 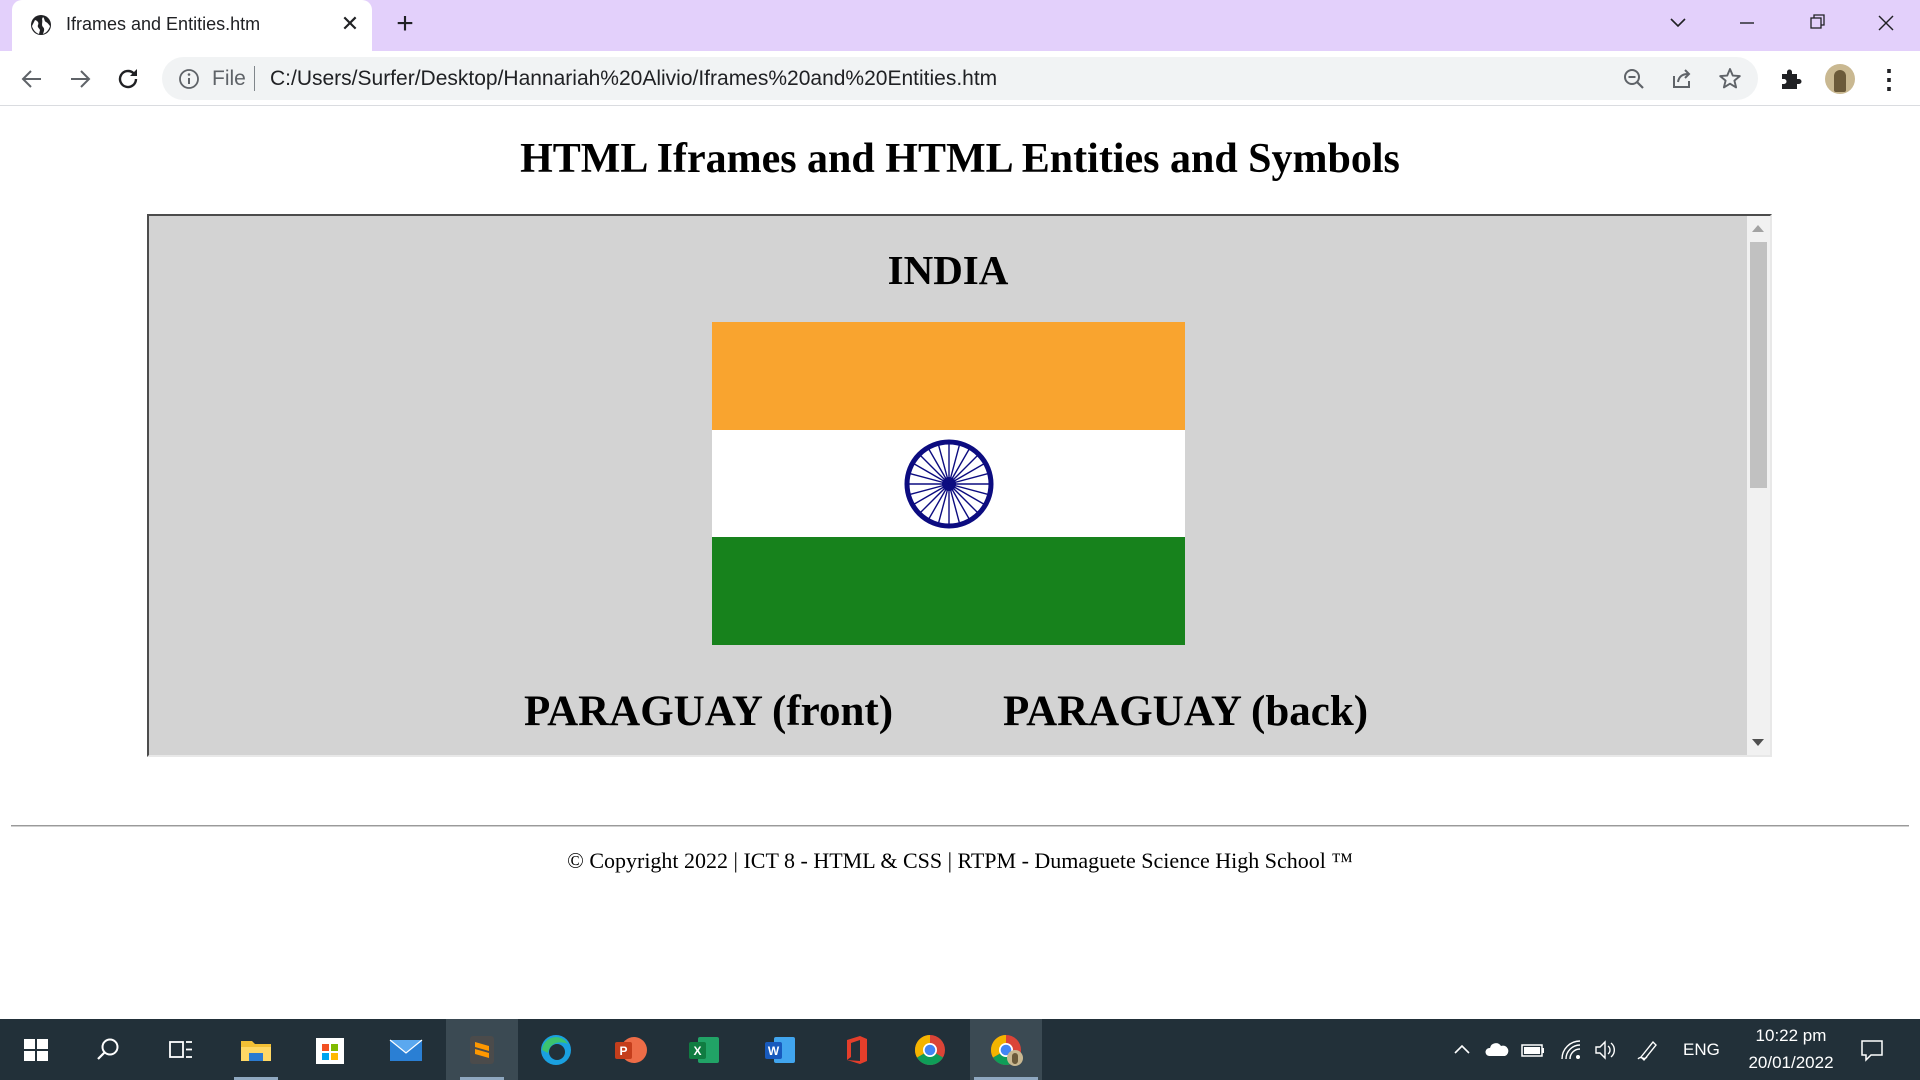 I want to click on input-language-label: ENG, so click(x=1701, y=1050).